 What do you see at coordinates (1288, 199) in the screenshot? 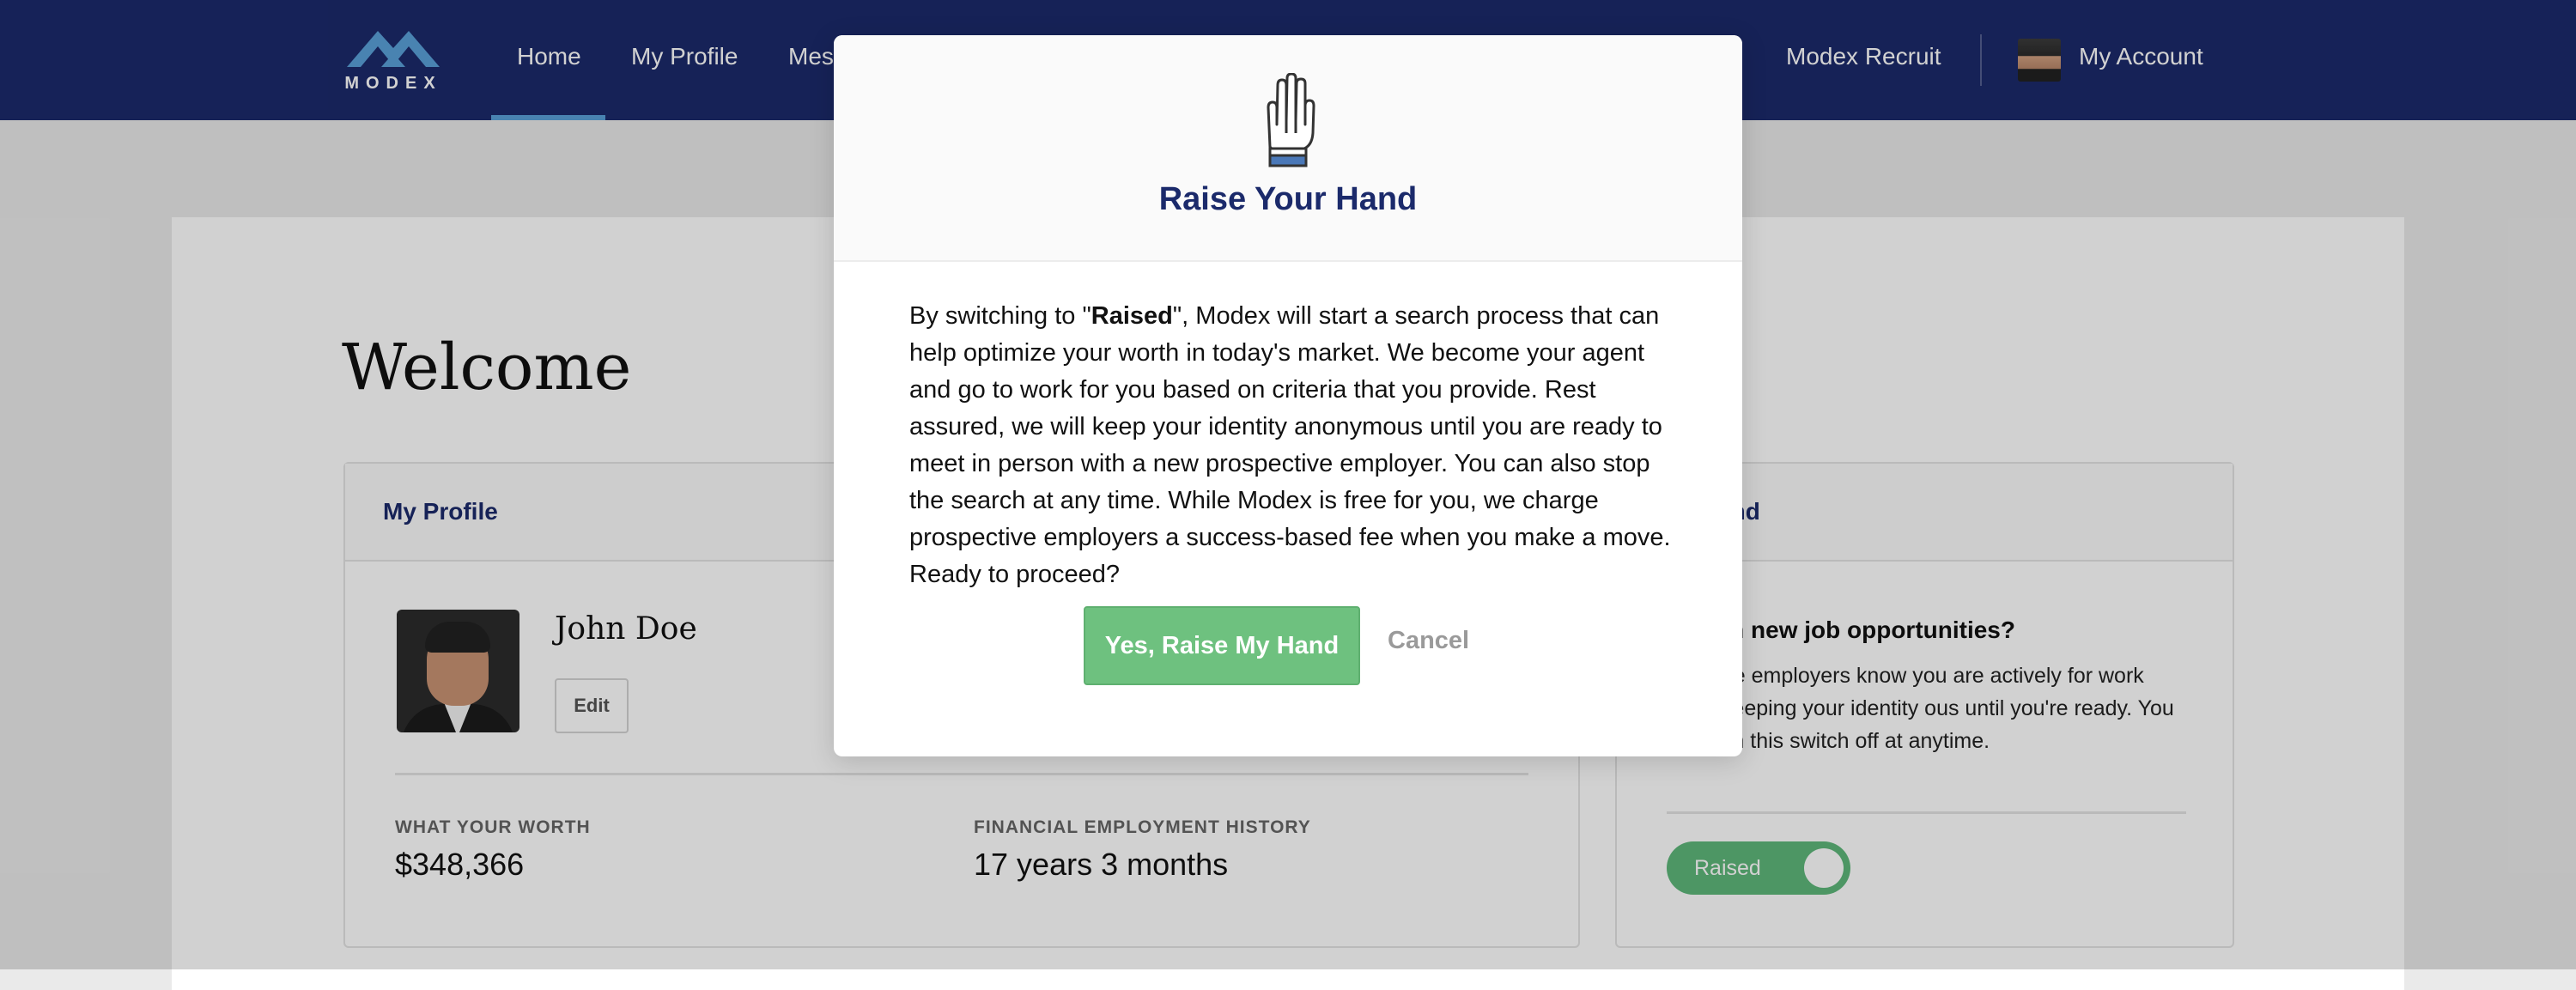
I see `modal-title: Raise Your Hand` at bounding box center [1288, 199].